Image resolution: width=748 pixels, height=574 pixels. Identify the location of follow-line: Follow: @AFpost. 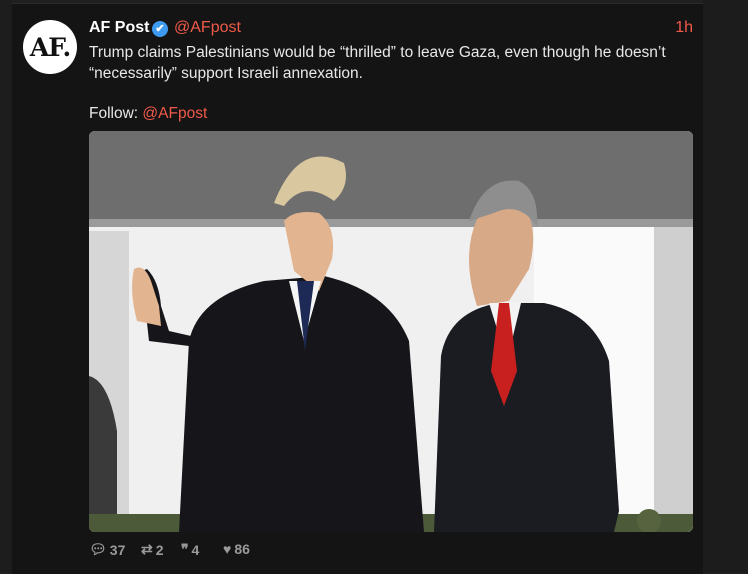
(148, 114).